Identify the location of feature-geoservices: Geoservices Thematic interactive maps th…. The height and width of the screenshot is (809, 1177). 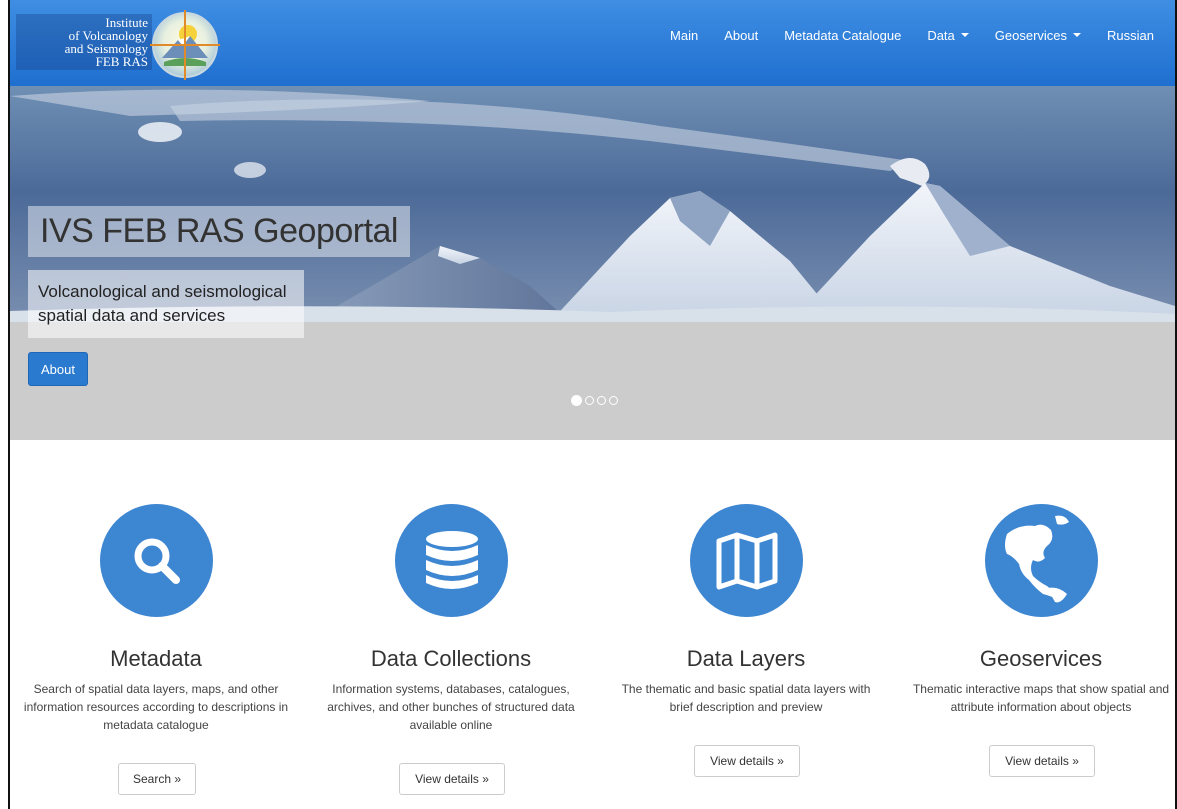
(1041, 620).